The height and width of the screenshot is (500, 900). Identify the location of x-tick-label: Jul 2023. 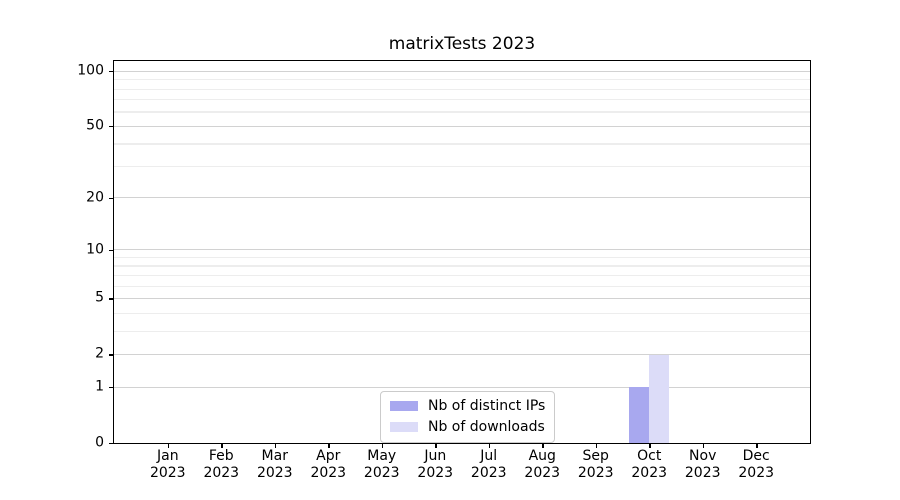
(489, 464).